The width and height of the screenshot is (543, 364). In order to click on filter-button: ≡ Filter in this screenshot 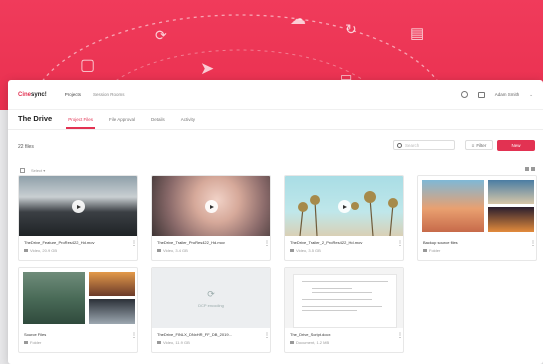, I will do `click(479, 145)`.